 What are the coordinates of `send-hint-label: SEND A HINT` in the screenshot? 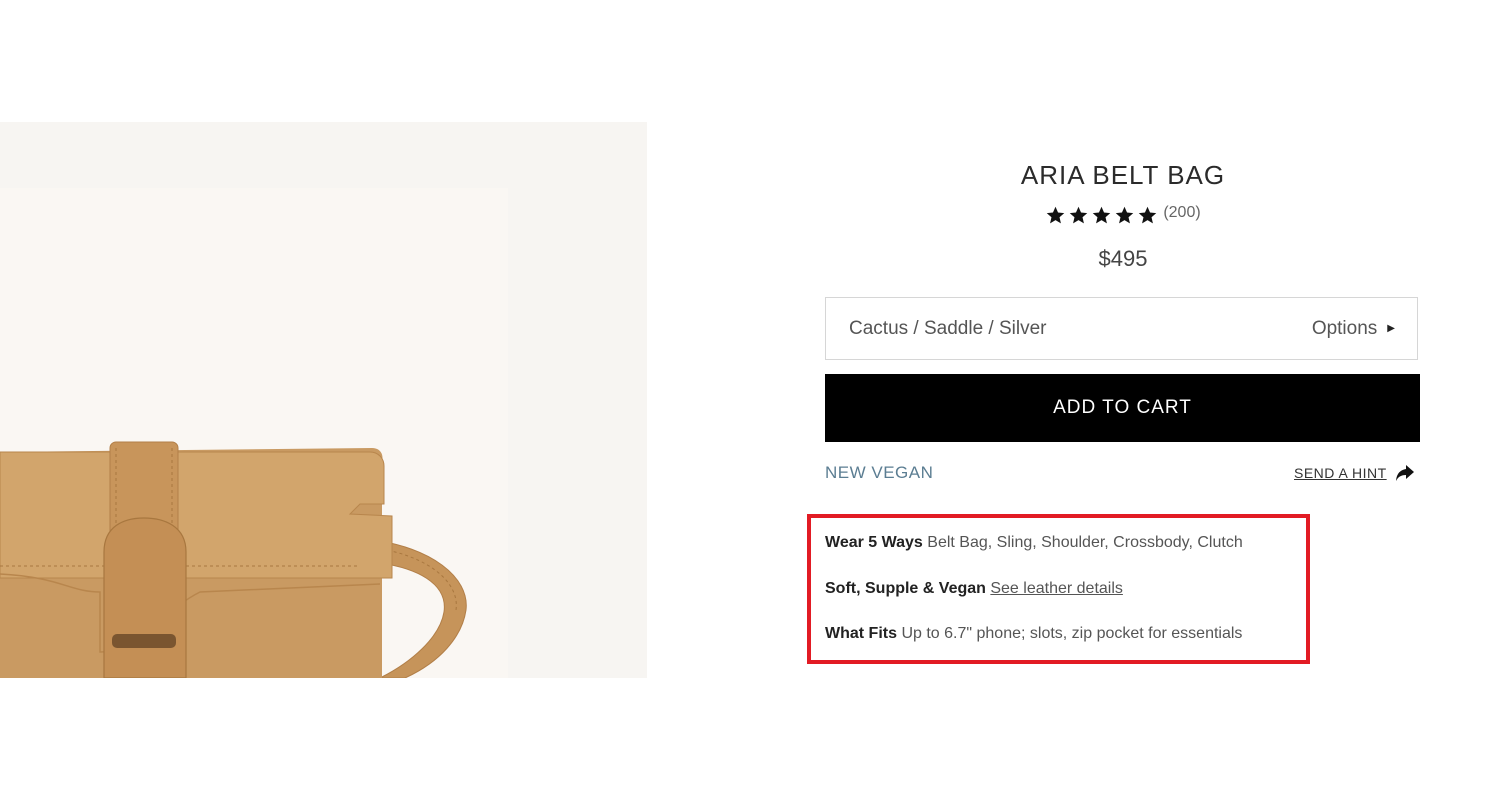 It's located at (1340, 473).